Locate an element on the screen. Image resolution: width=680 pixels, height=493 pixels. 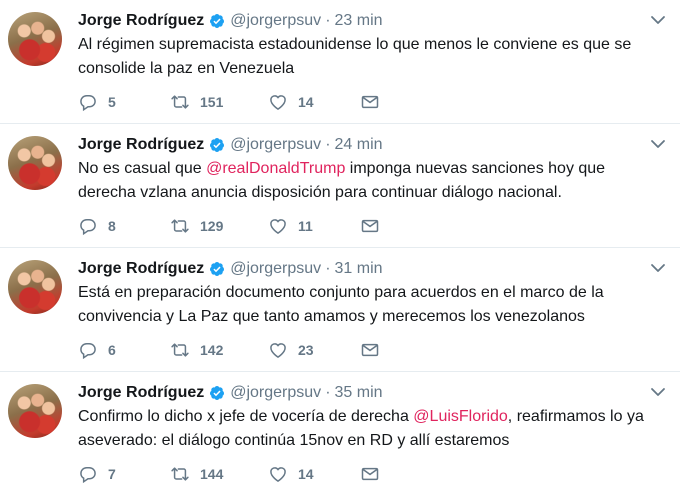
timestamp: 35 min is located at coordinates (359, 393).